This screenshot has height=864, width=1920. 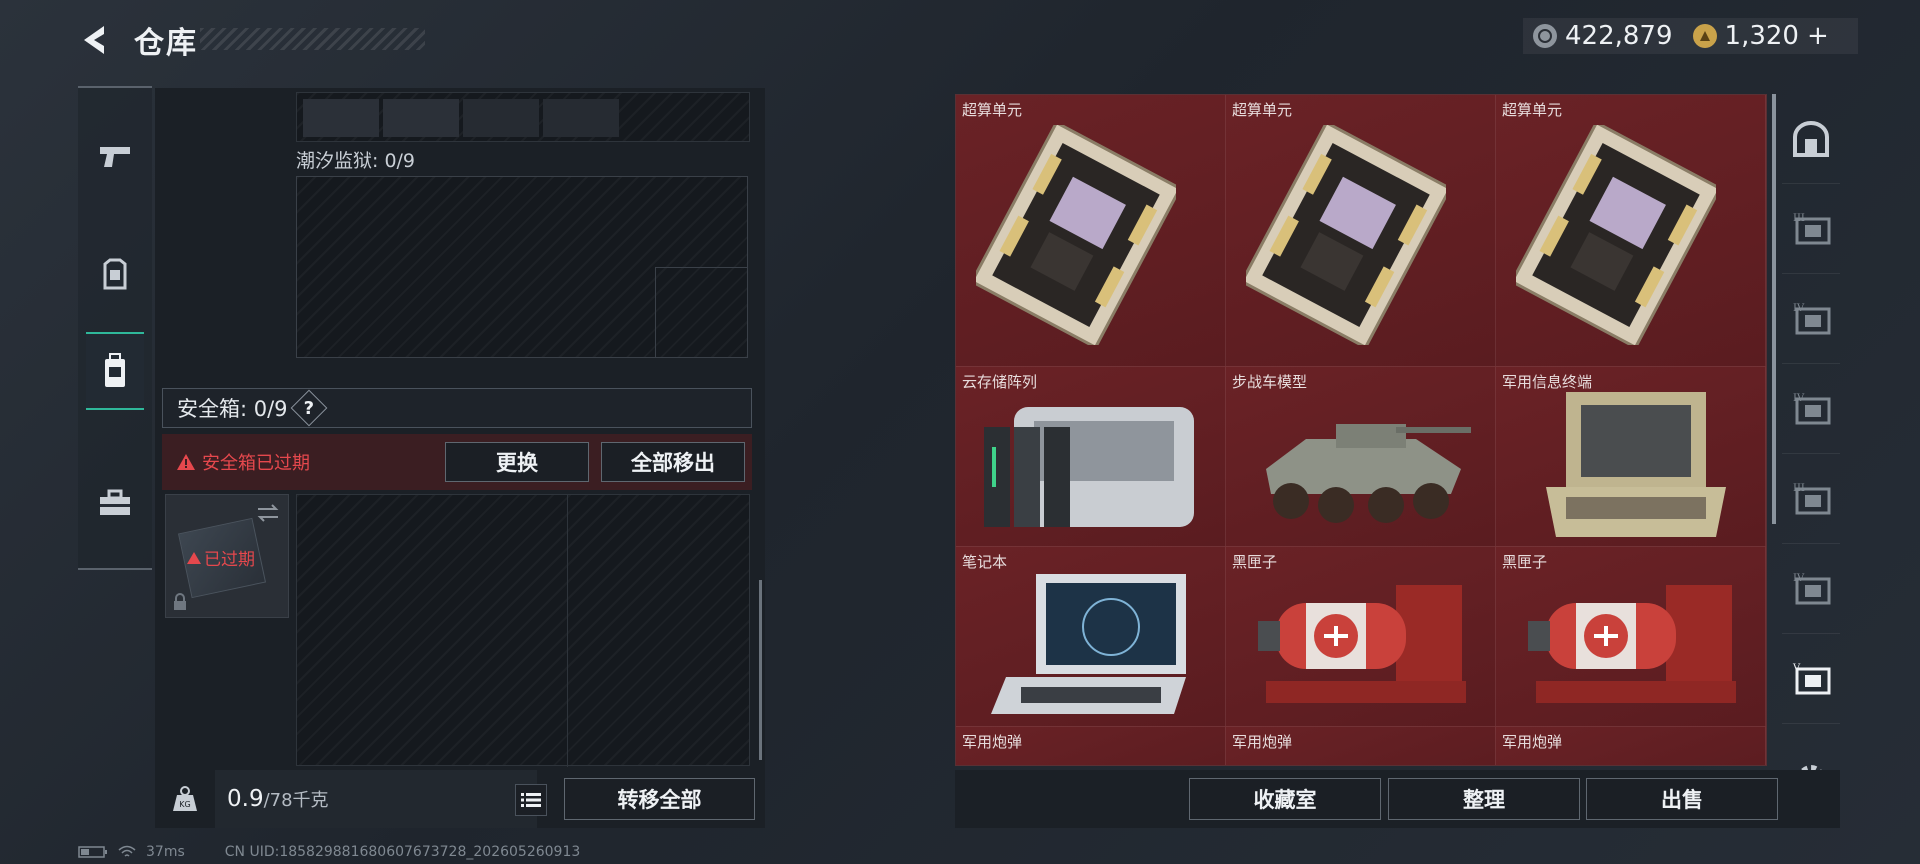 What do you see at coordinates (356, 161) in the screenshot?
I see `tide-prison-label: 潮汐监狱: 0/9` at bounding box center [356, 161].